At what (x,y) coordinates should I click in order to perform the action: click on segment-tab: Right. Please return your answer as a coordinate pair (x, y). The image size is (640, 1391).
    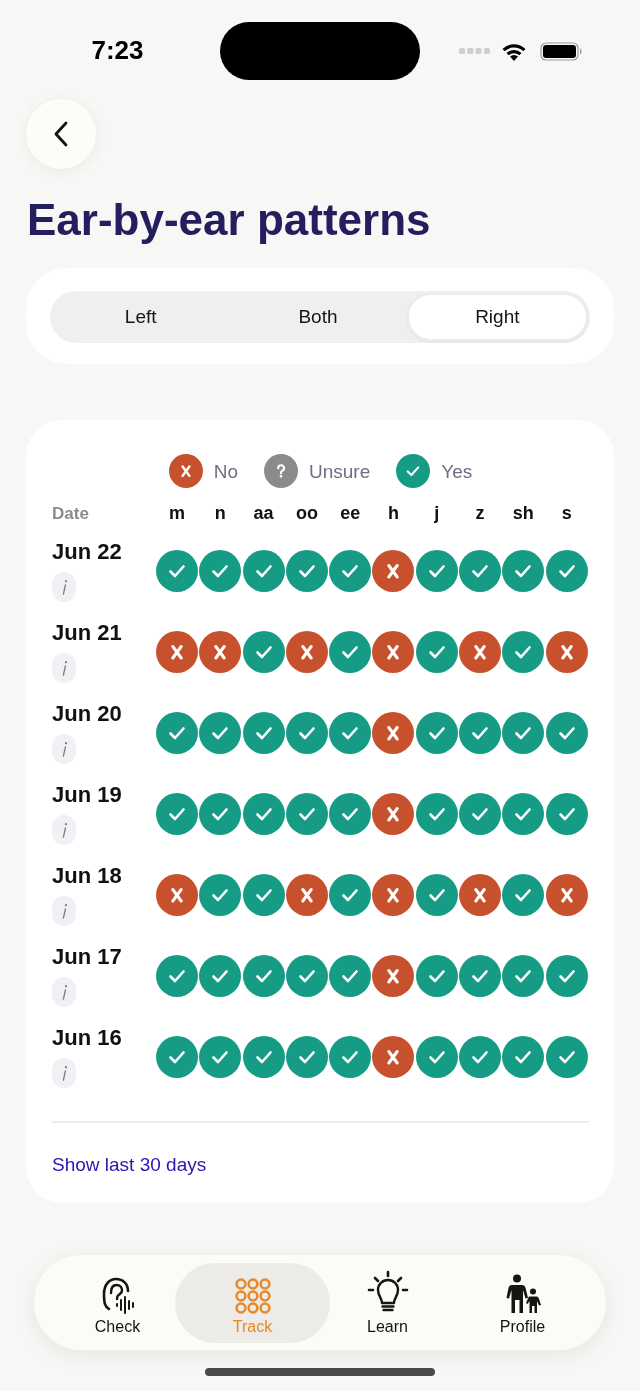
    Looking at the image, I should click on (497, 317).